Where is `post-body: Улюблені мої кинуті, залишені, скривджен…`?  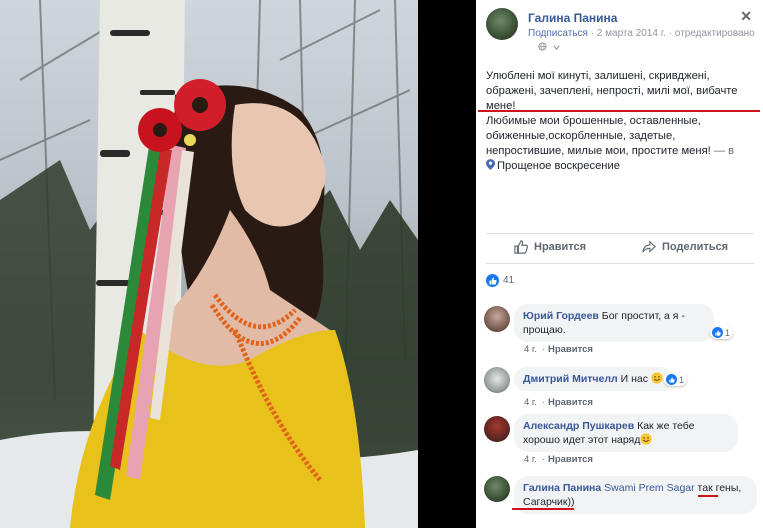 post-body: Улюблені мої кинуті, залишені, скривджен… is located at coordinates (619, 121).